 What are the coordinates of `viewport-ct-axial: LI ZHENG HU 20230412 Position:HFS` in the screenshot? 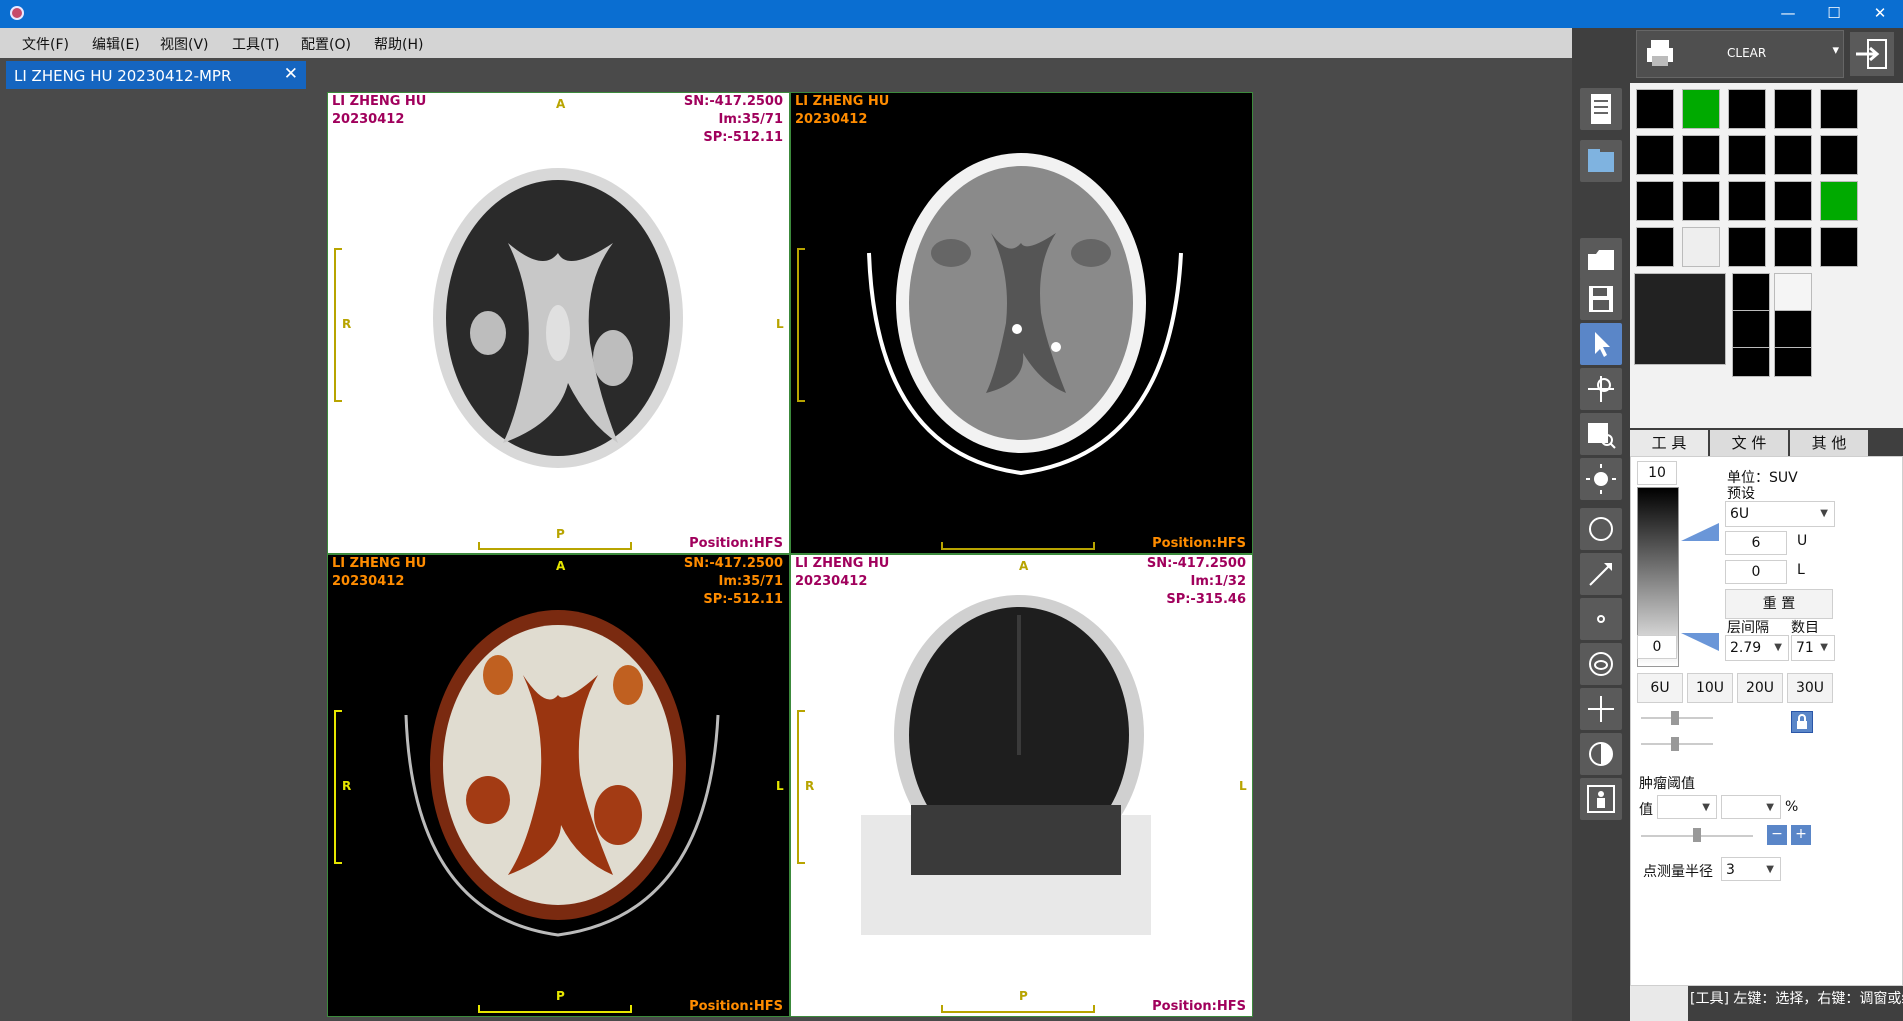 It's located at (1021, 323).